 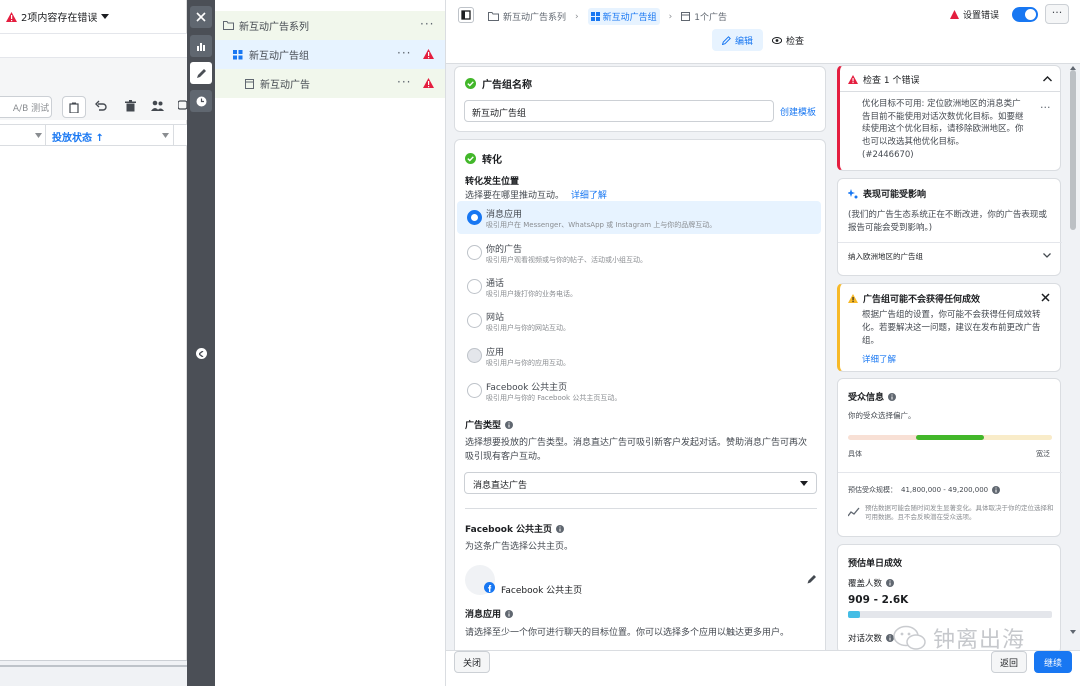 I want to click on error-summary: 2项内容存在错误, so click(x=93, y=17).